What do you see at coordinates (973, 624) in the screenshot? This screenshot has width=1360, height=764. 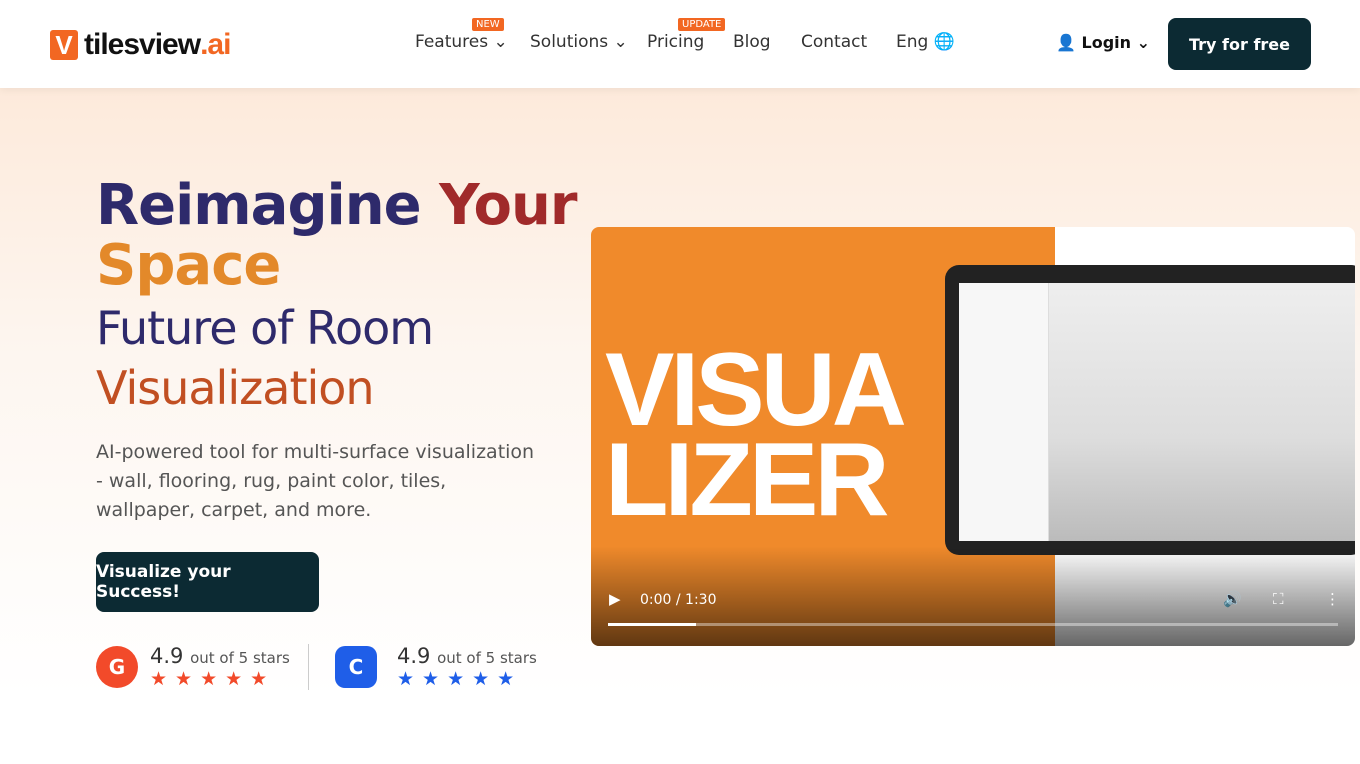 I see `video-progress` at bounding box center [973, 624].